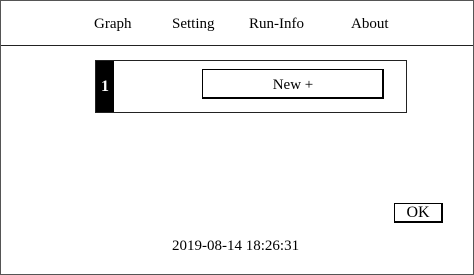  I want to click on slot-row: 1 New +, so click(251, 86).